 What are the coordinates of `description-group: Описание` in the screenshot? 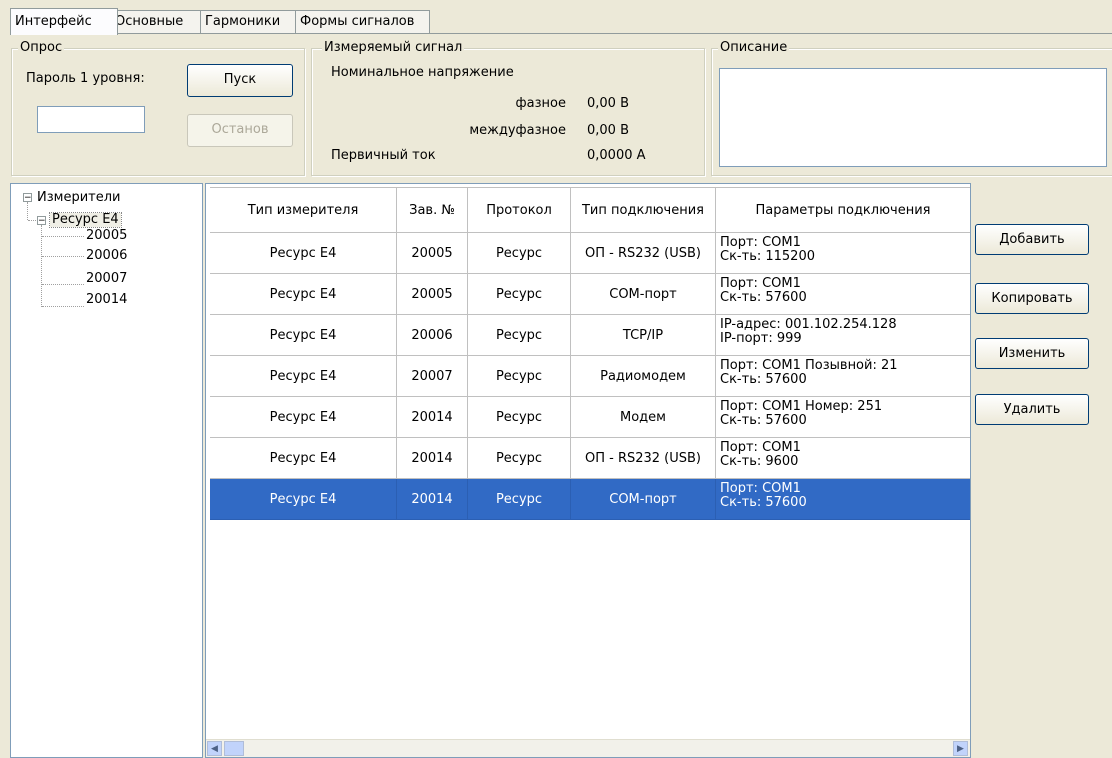 It's located at (911, 108).